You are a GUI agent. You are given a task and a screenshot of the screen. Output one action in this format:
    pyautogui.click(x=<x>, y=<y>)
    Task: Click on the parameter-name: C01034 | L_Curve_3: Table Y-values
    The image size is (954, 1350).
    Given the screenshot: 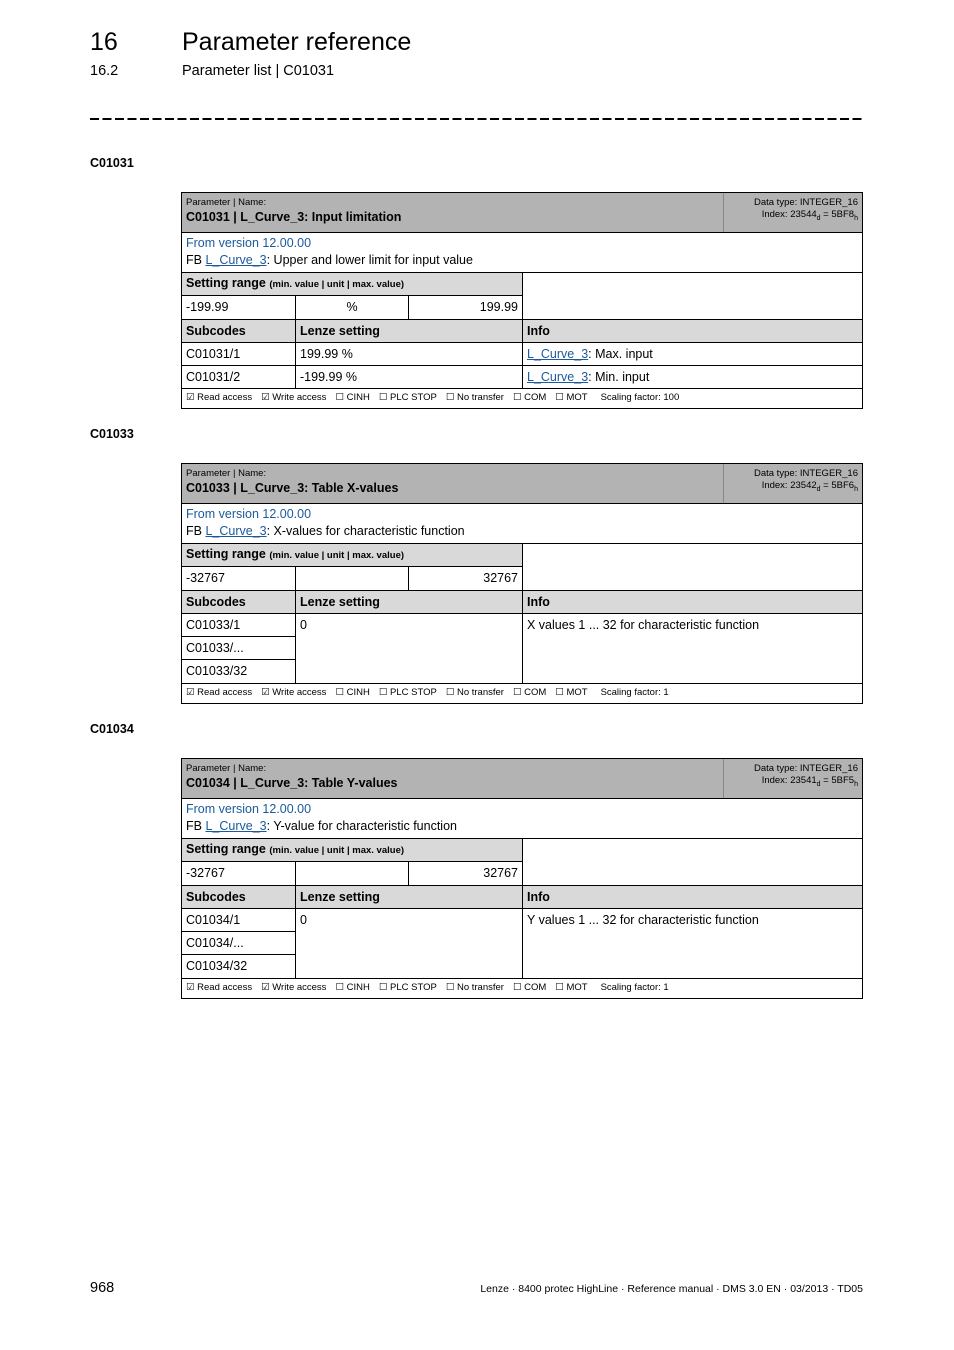 What is the action you would take?
    pyautogui.click(x=292, y=783)
    